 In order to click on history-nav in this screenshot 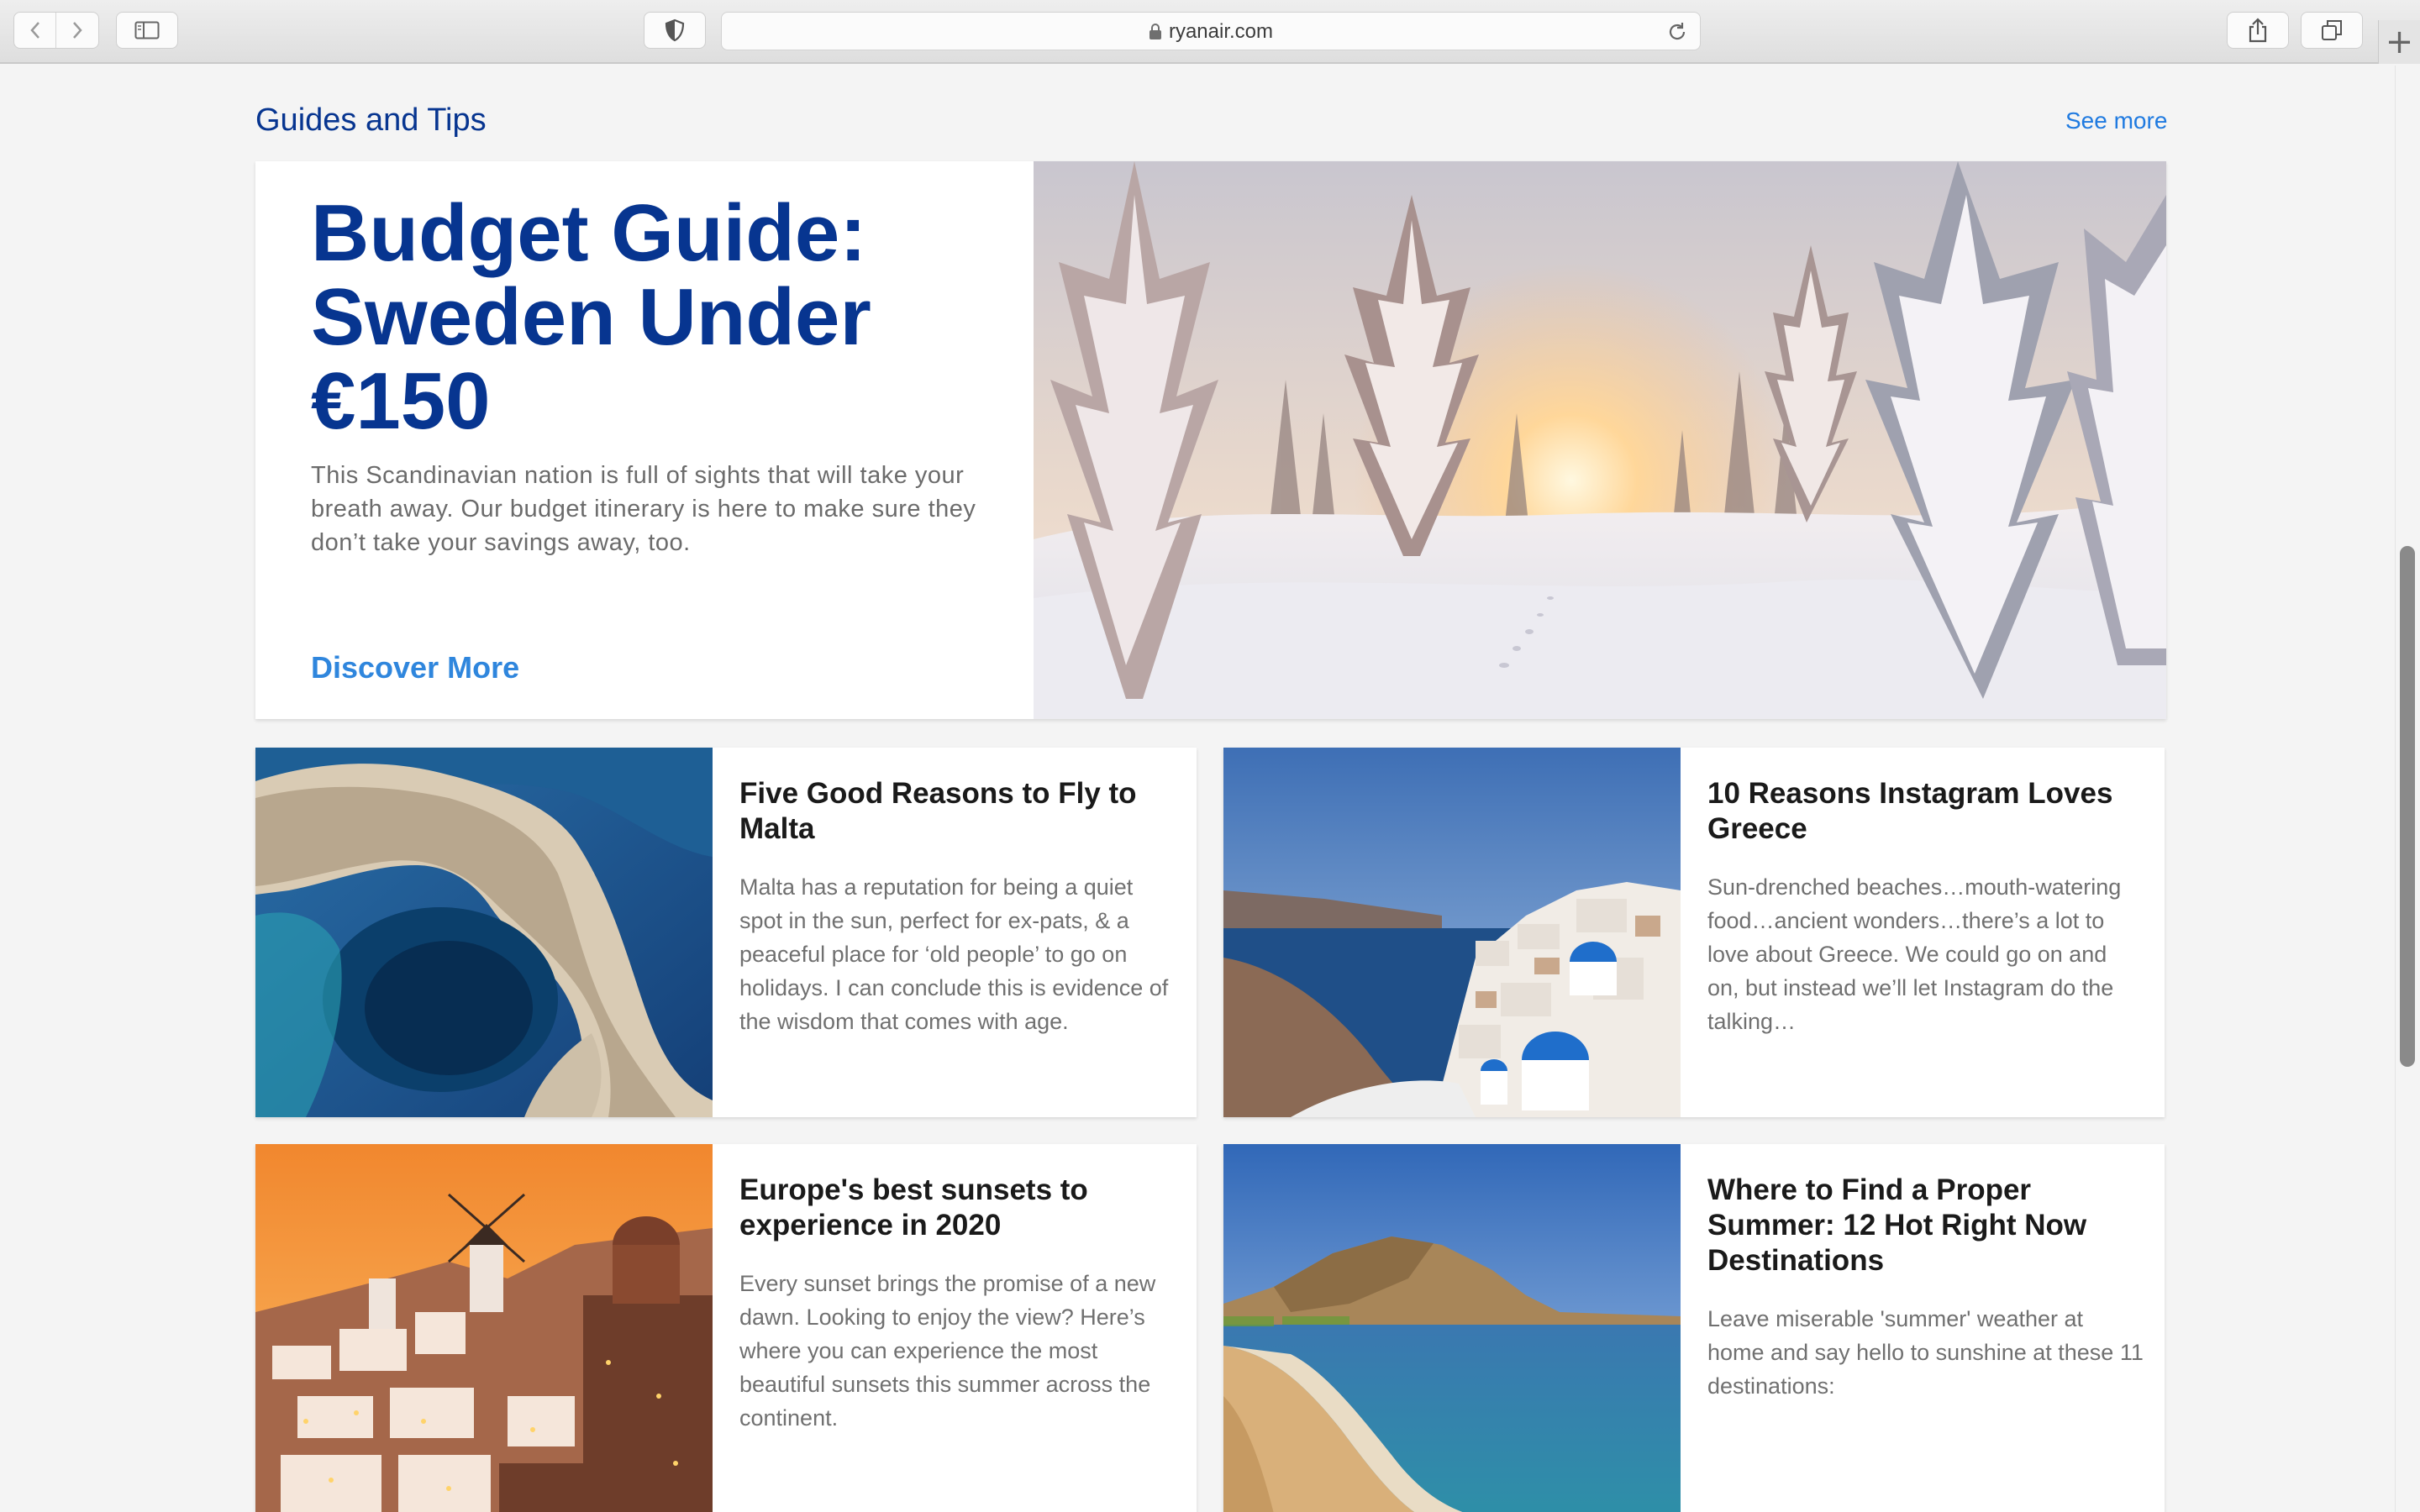, I will do `click(56, 30)`.